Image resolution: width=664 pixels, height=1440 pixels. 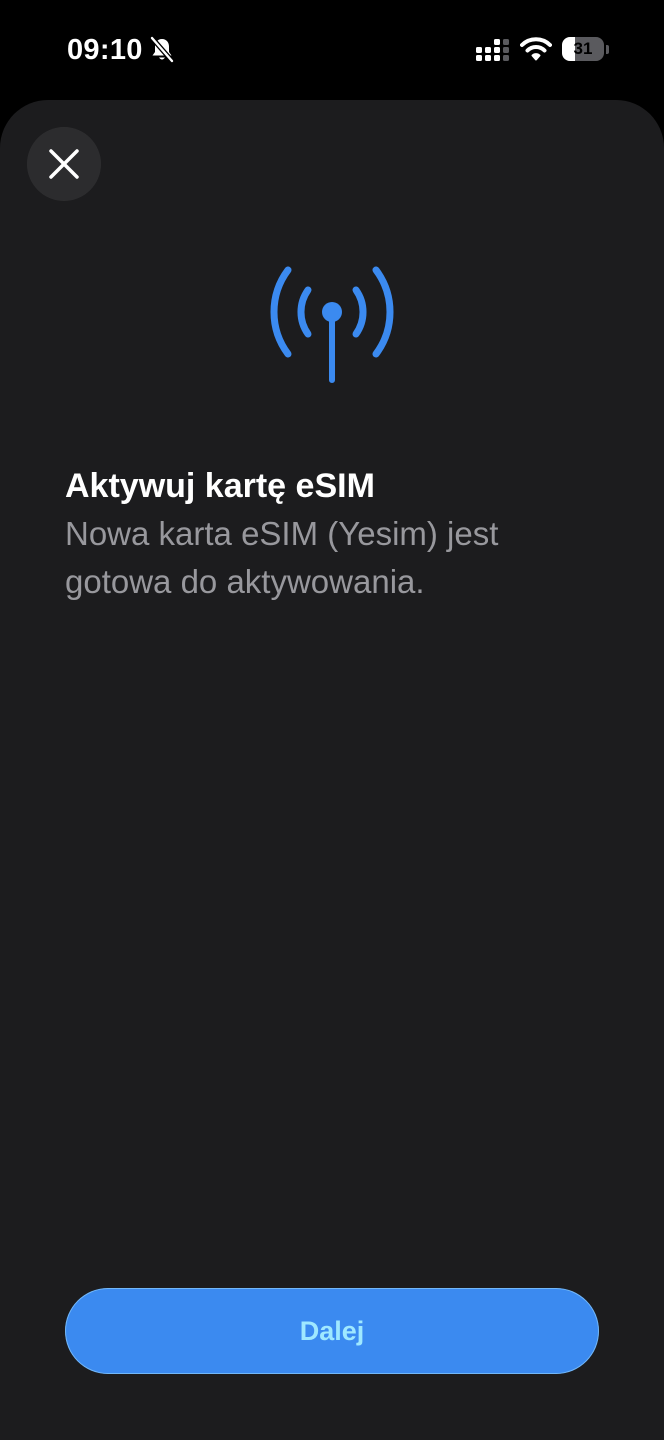 What do you see at coordinates (492, 50) in the screenshot?
I see `cellular-signal-icon` at bounding box center [492, 50].